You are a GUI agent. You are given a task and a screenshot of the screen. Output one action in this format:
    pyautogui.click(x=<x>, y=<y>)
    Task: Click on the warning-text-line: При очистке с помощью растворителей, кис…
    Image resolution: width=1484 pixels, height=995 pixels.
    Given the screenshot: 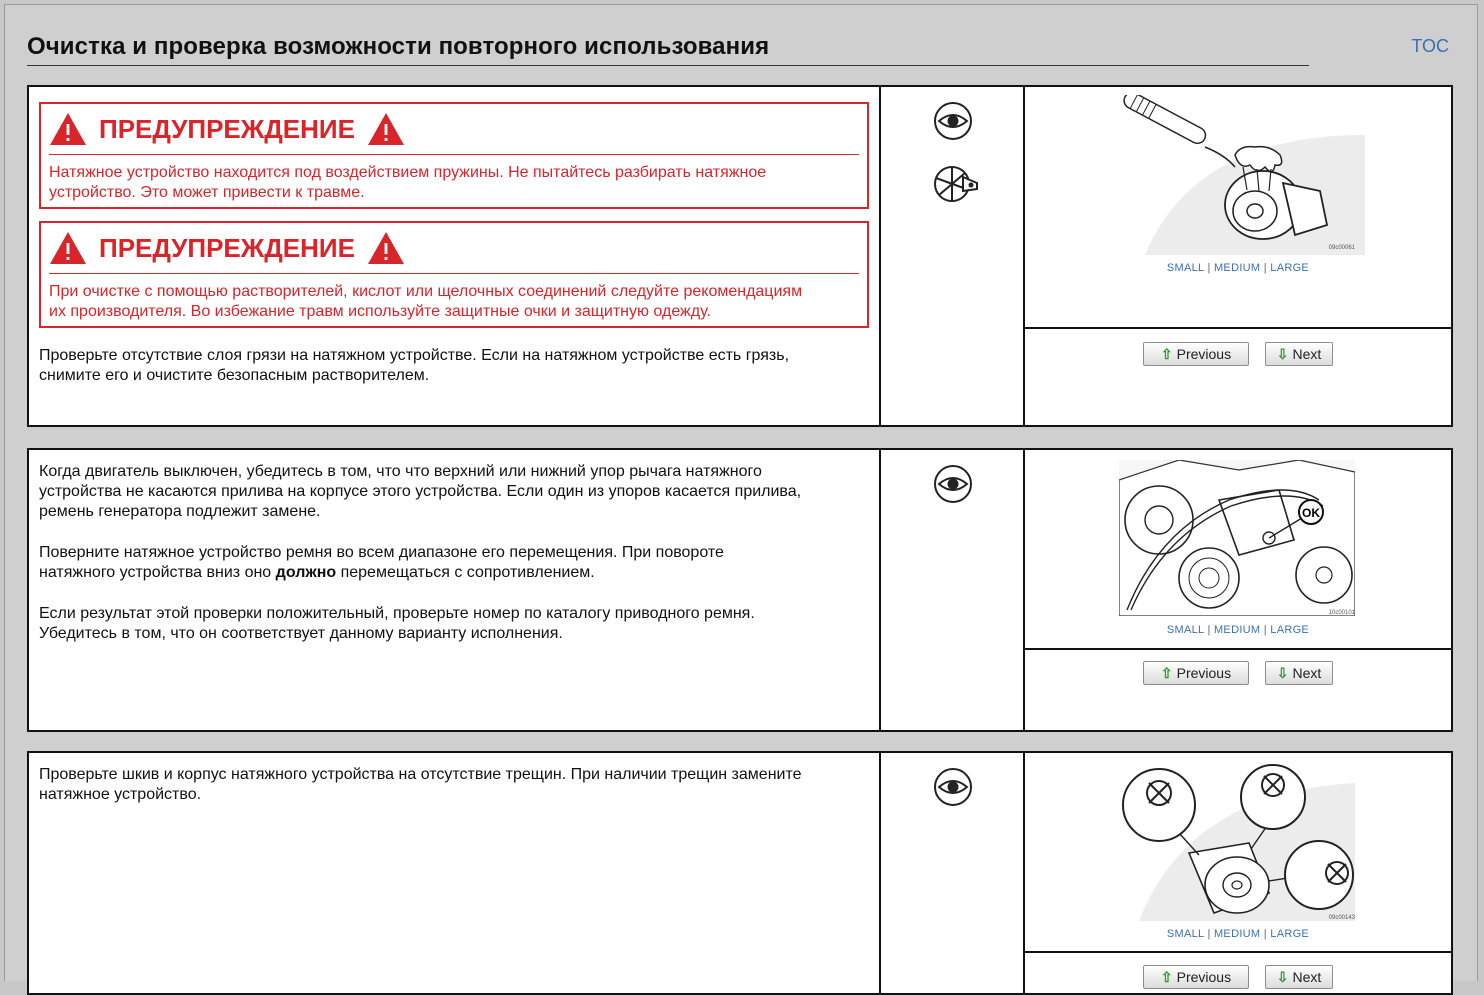 What is the action you would take?
    pyautogui.click(x=426, y=291)
    